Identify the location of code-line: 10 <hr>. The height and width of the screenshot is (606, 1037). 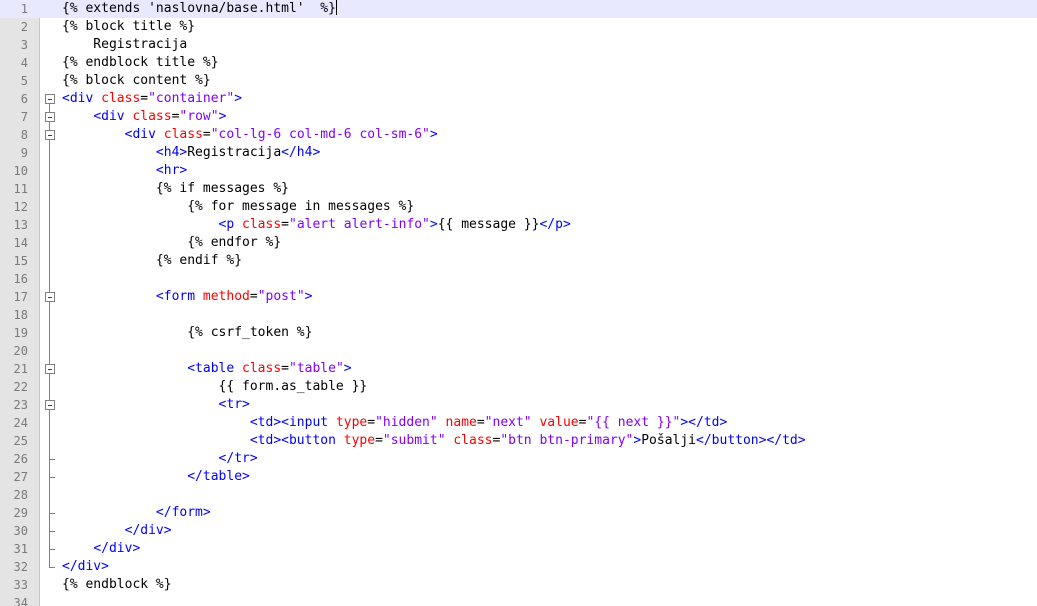
(518, 171).